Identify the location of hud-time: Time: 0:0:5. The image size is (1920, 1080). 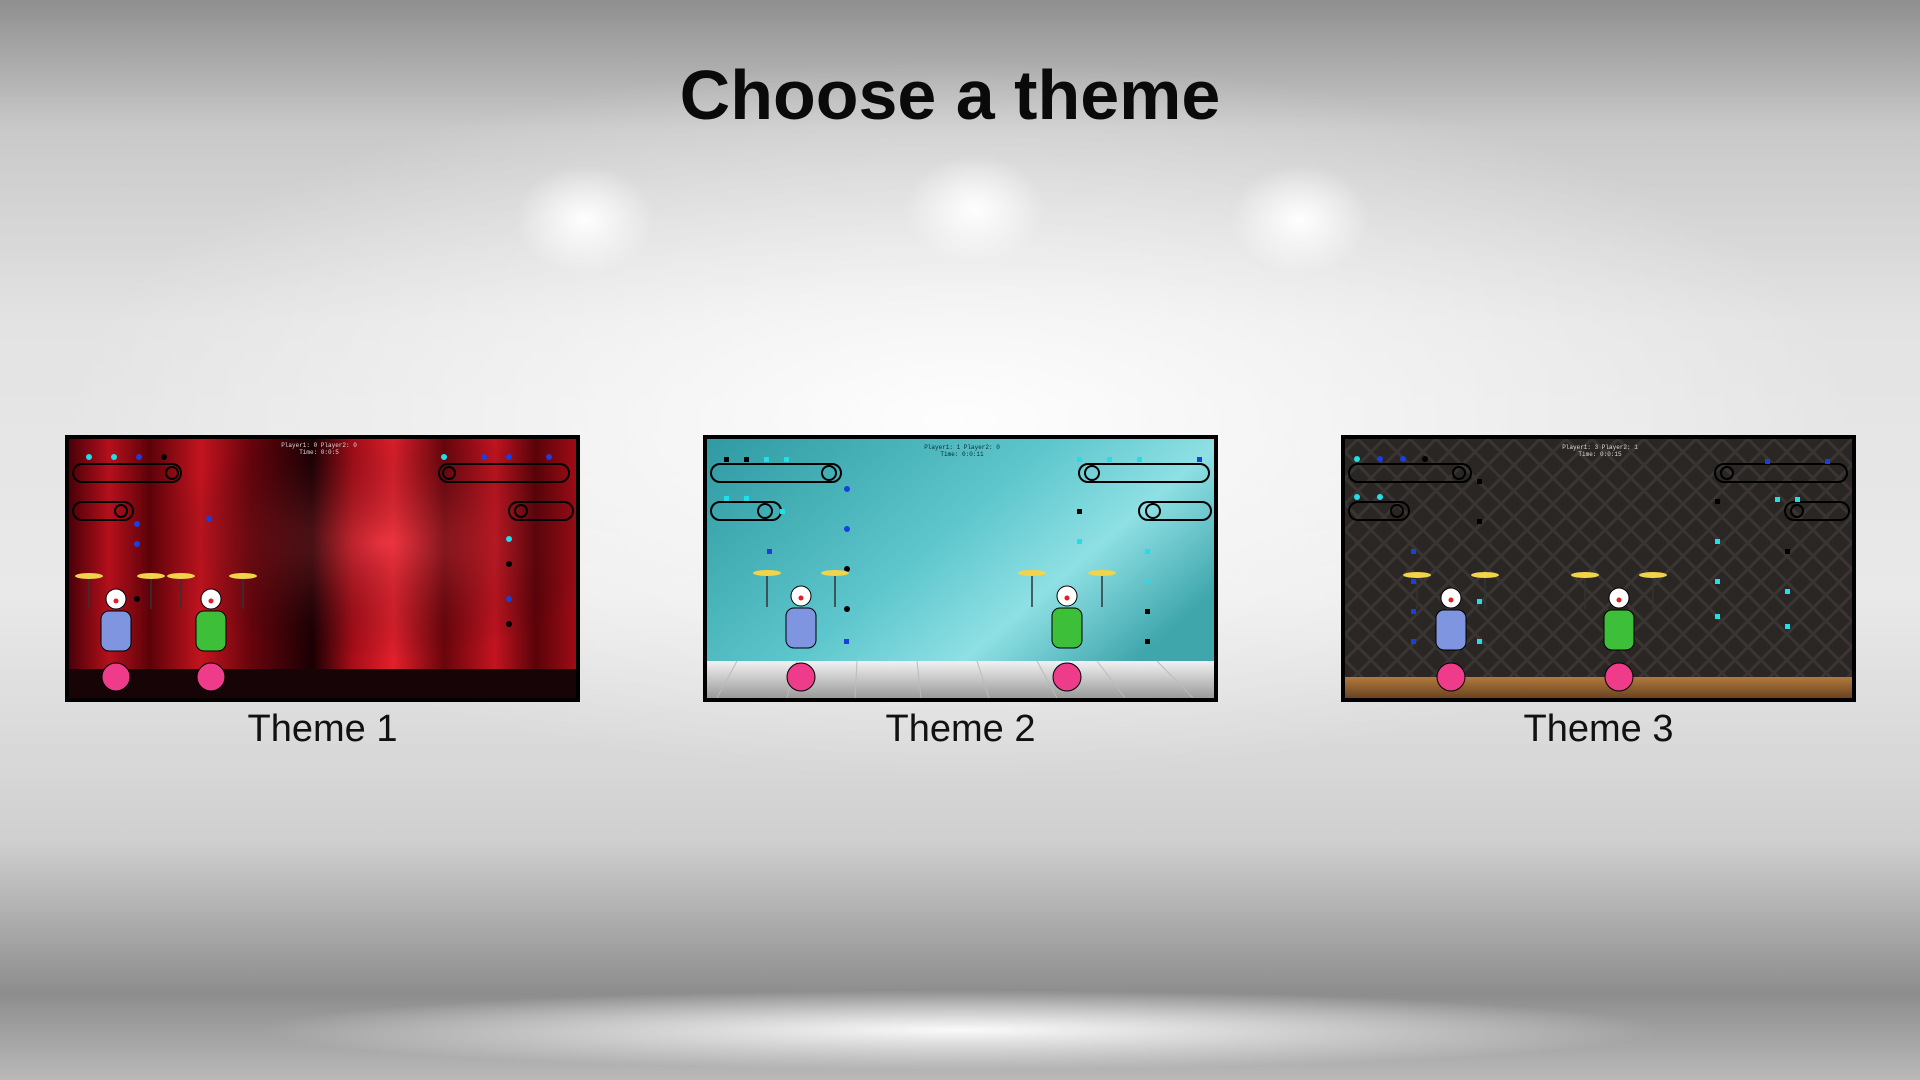
(319, 452).